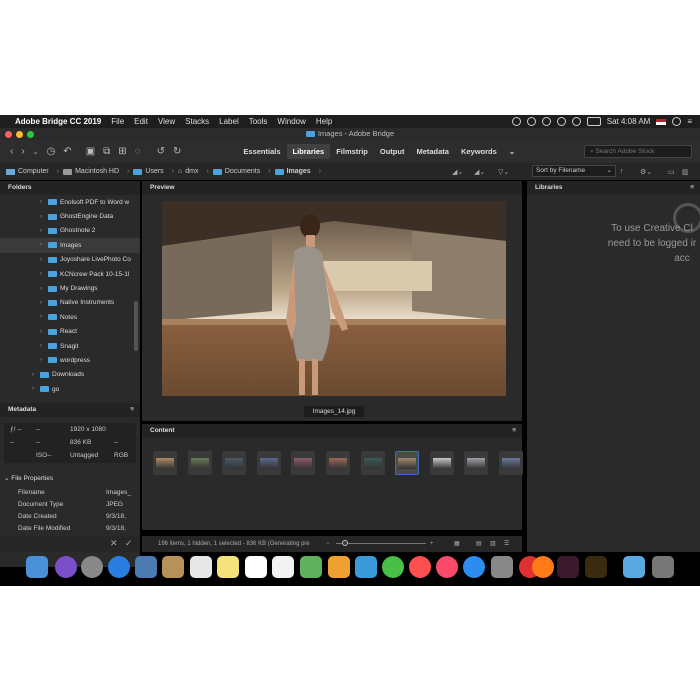 The image size is (700, 700). I want to click on menu-help: Help, so click(324, 121).